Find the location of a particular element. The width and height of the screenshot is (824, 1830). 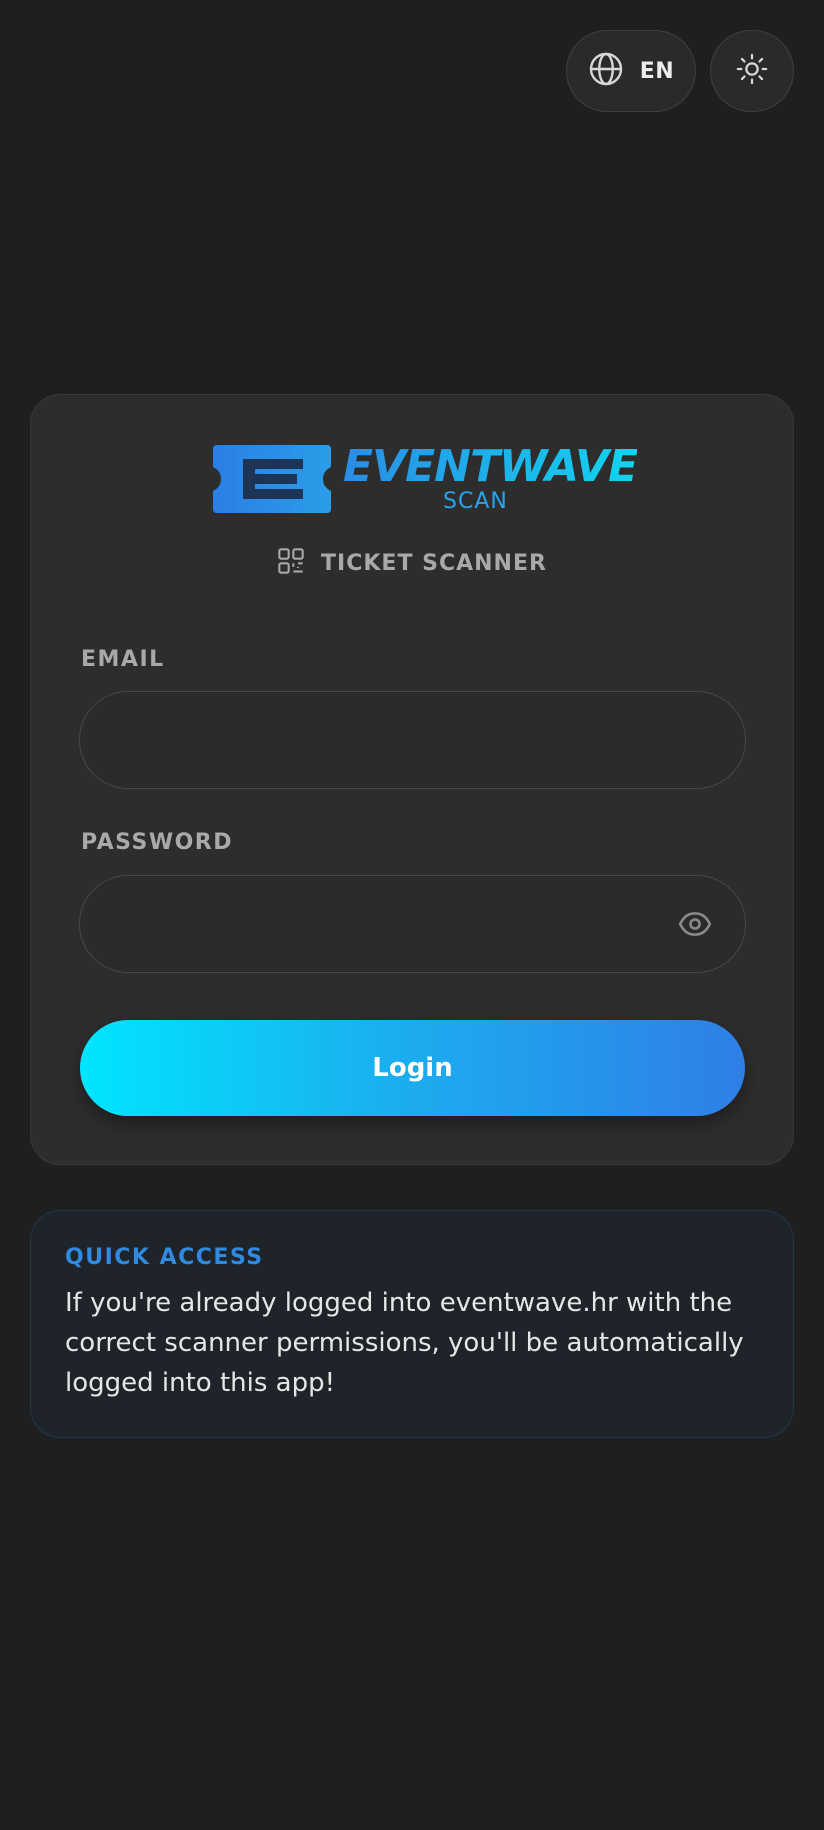

login-button: Login is located at coordinates (412, 1068).